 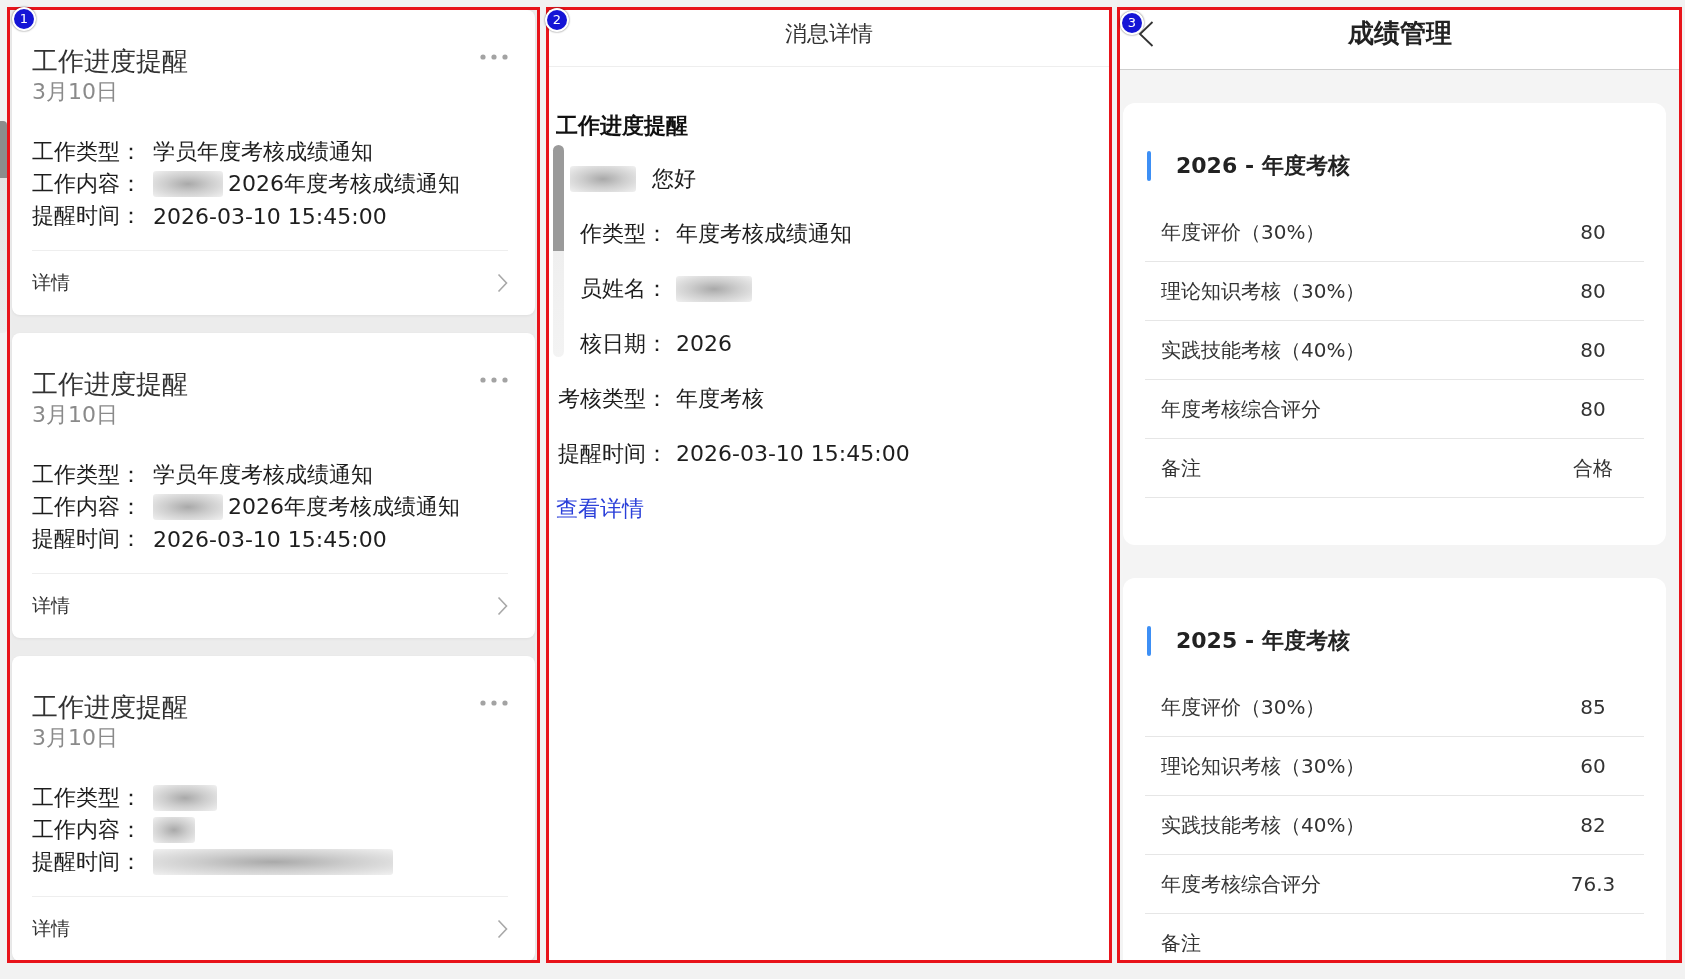 I want to click on field-label: 作类型：, so click(x=624, y=233).